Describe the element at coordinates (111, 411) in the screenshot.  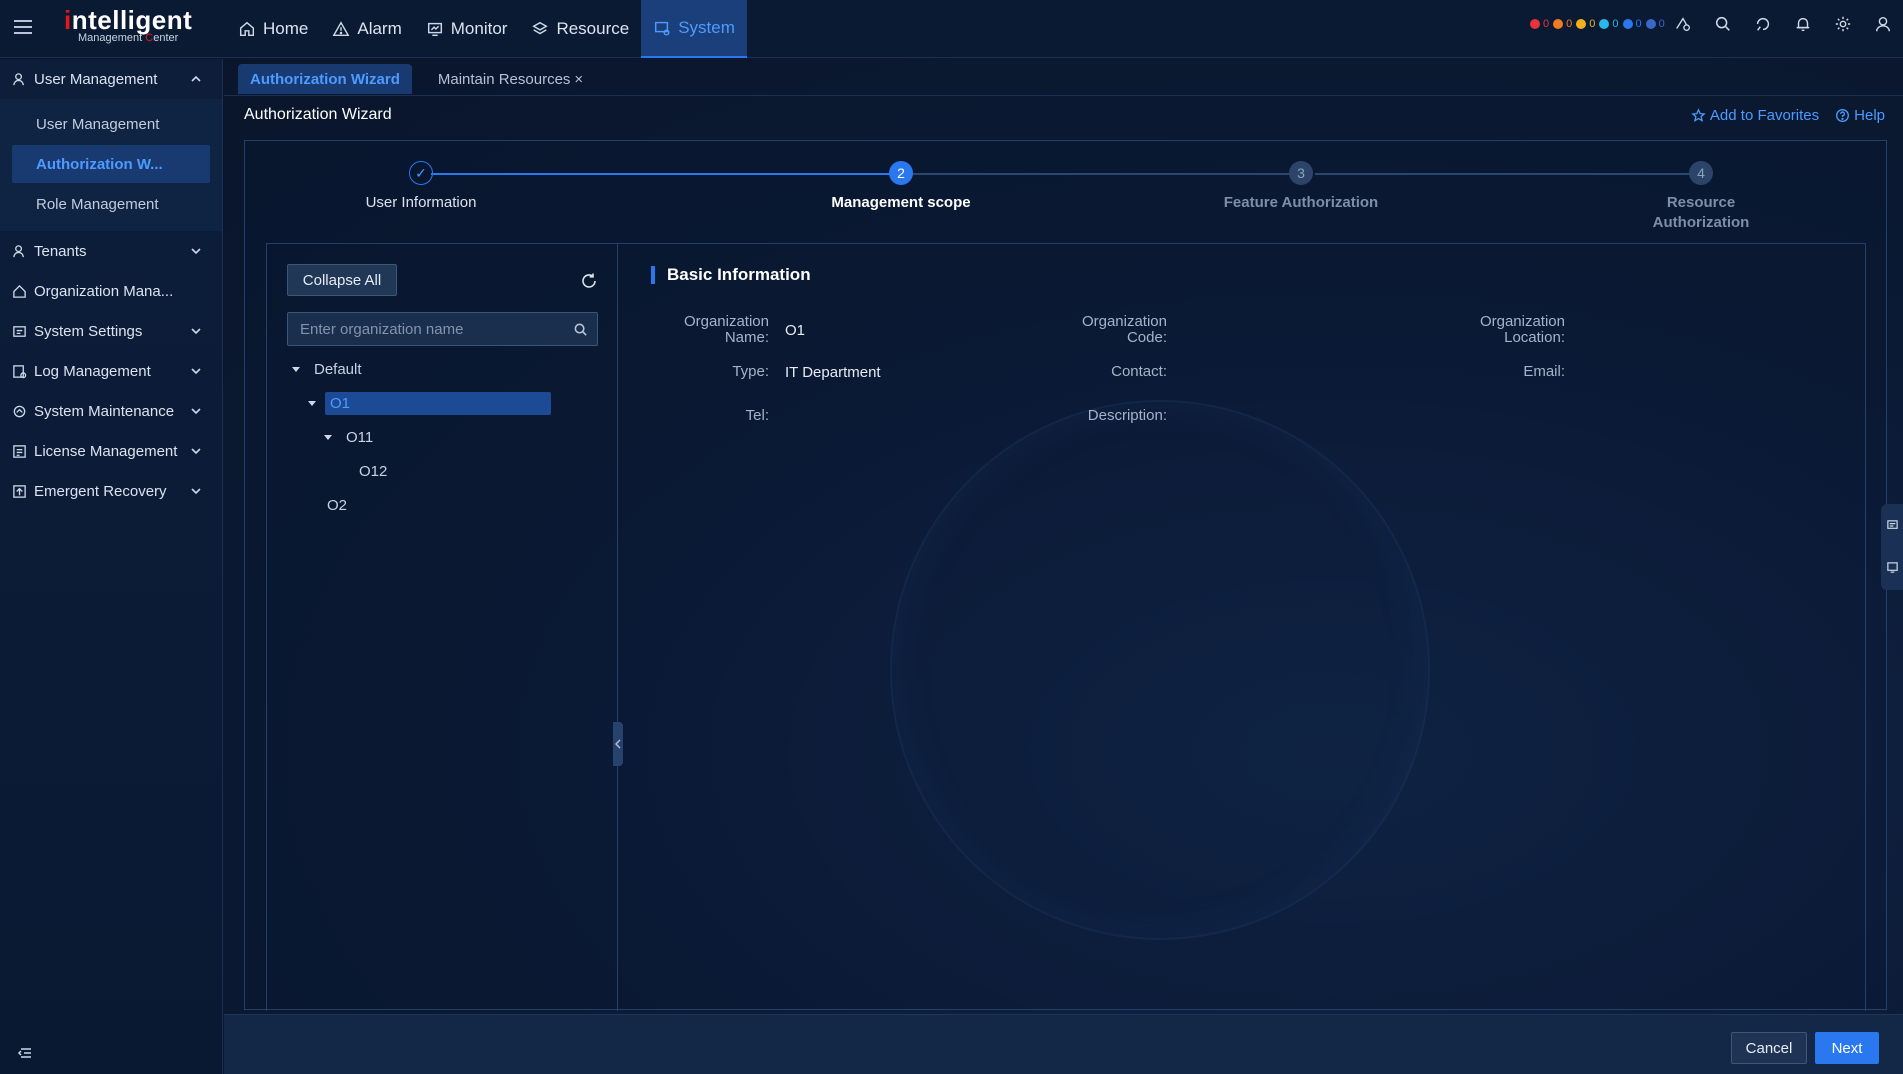
I see `sidebar-item-system-maintenance: System Maintenance` at that location.